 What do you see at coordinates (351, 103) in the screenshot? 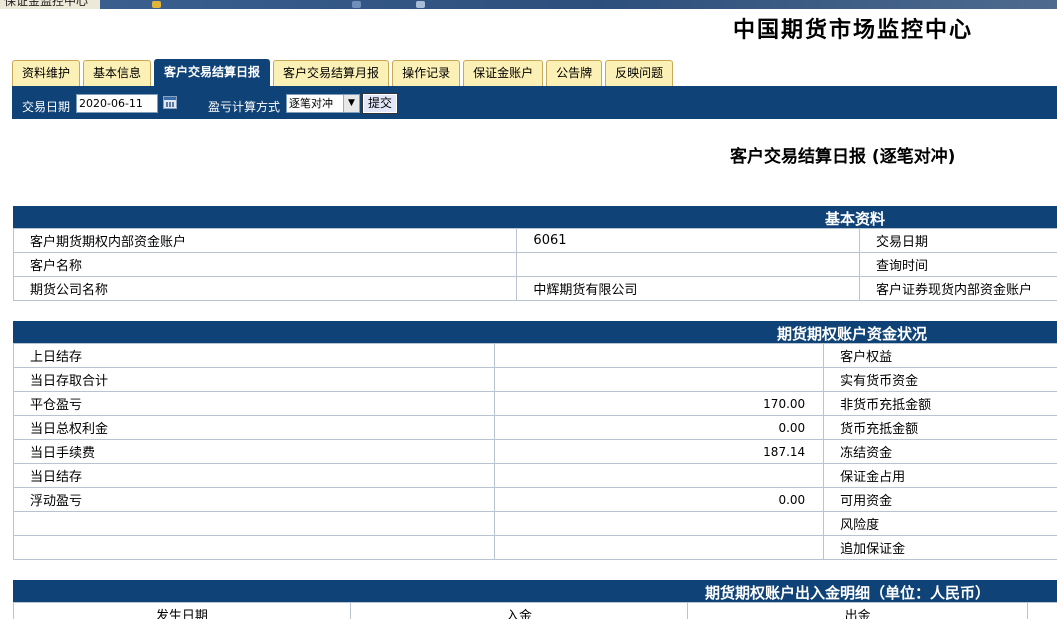
I see `chevron-down-icon: ▼` at bounding box center [351, 103].